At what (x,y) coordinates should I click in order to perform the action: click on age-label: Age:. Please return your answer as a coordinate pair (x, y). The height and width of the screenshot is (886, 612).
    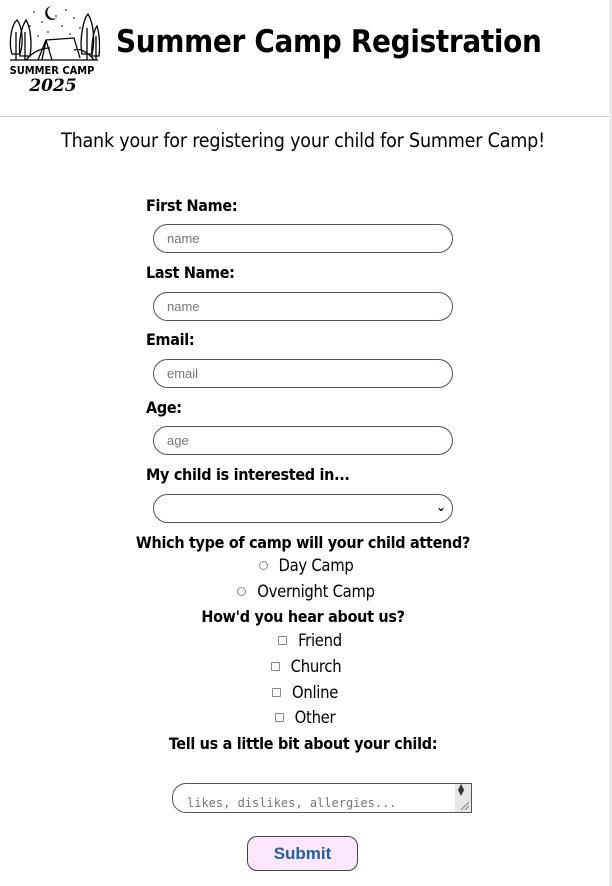
    Looking at the image, I should click on (164, 407).